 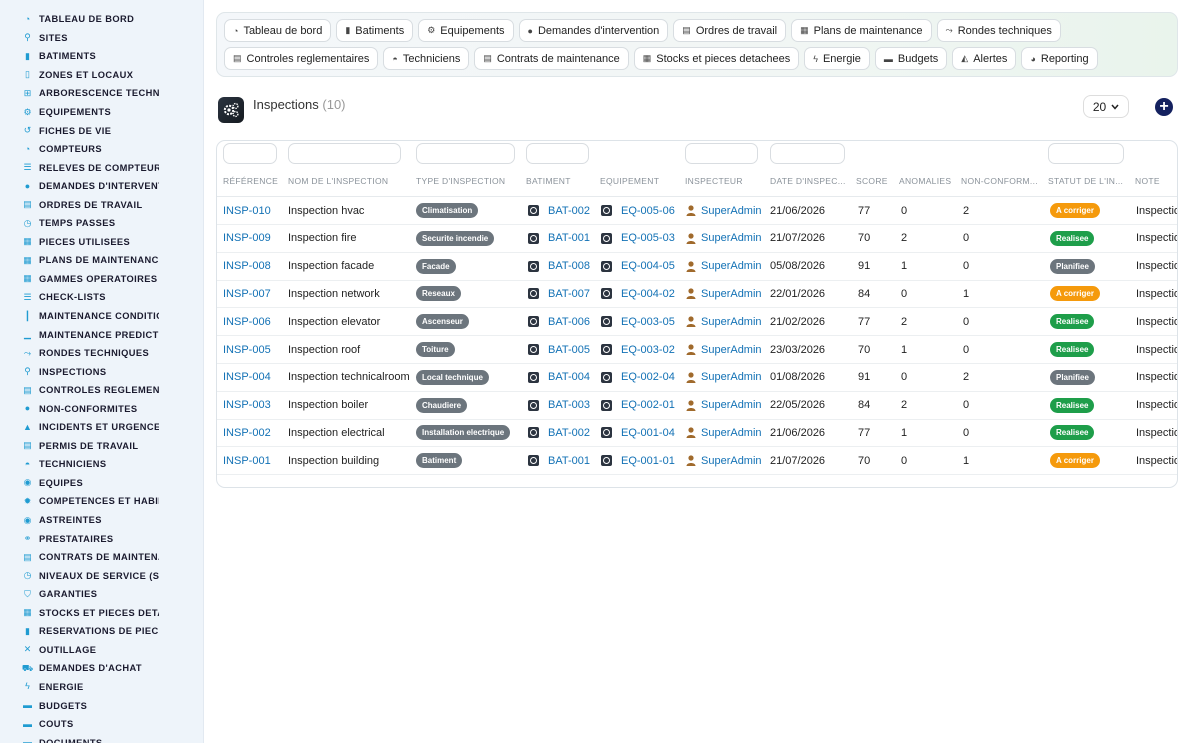 I want to click on sidebar-item-couts: ▬ COUTS, so click(x=101, y=724).